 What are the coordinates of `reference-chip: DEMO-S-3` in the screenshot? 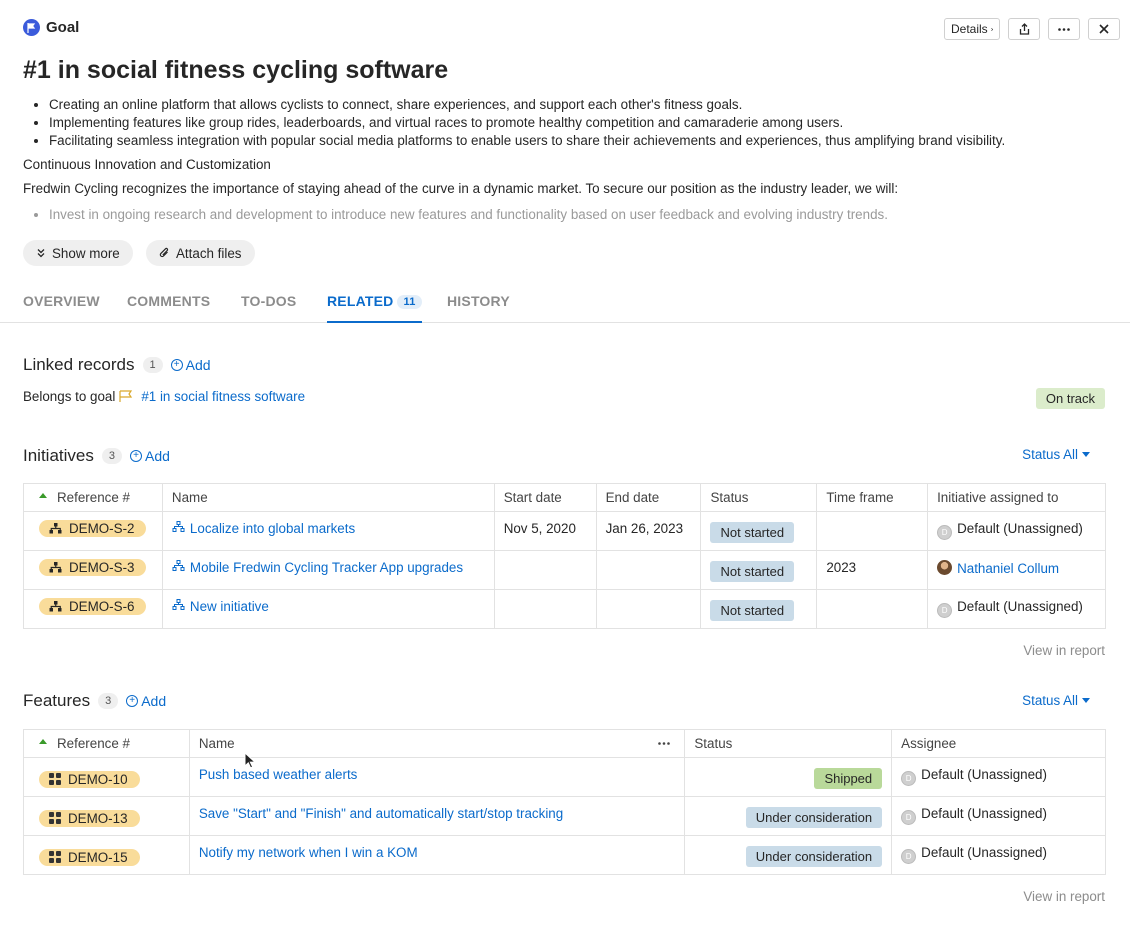 It's located at (93, 567).